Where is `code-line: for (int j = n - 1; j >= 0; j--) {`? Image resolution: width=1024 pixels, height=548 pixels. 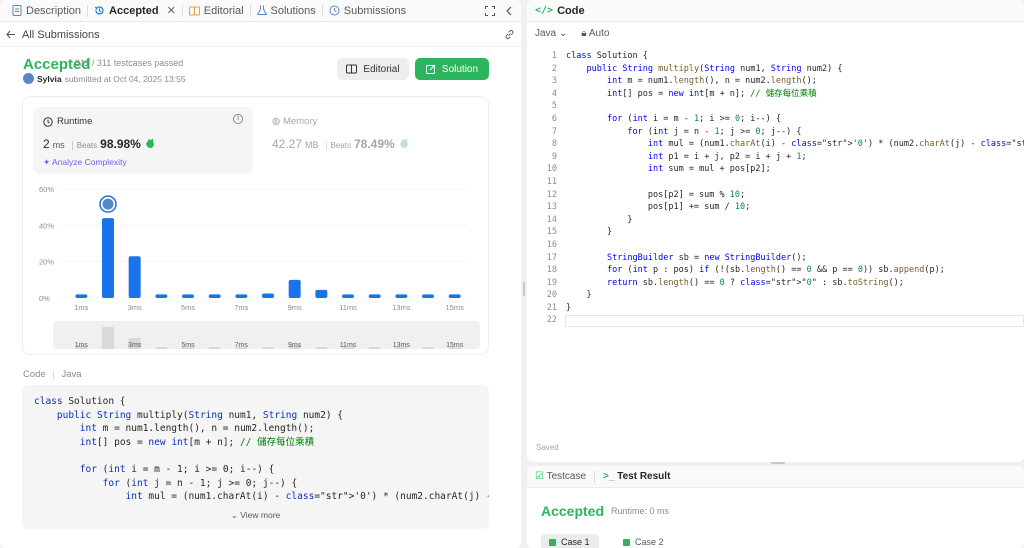 code-line: for (int j = n - 1; j >= 0; j--) { is located at coordinates (795, 132).